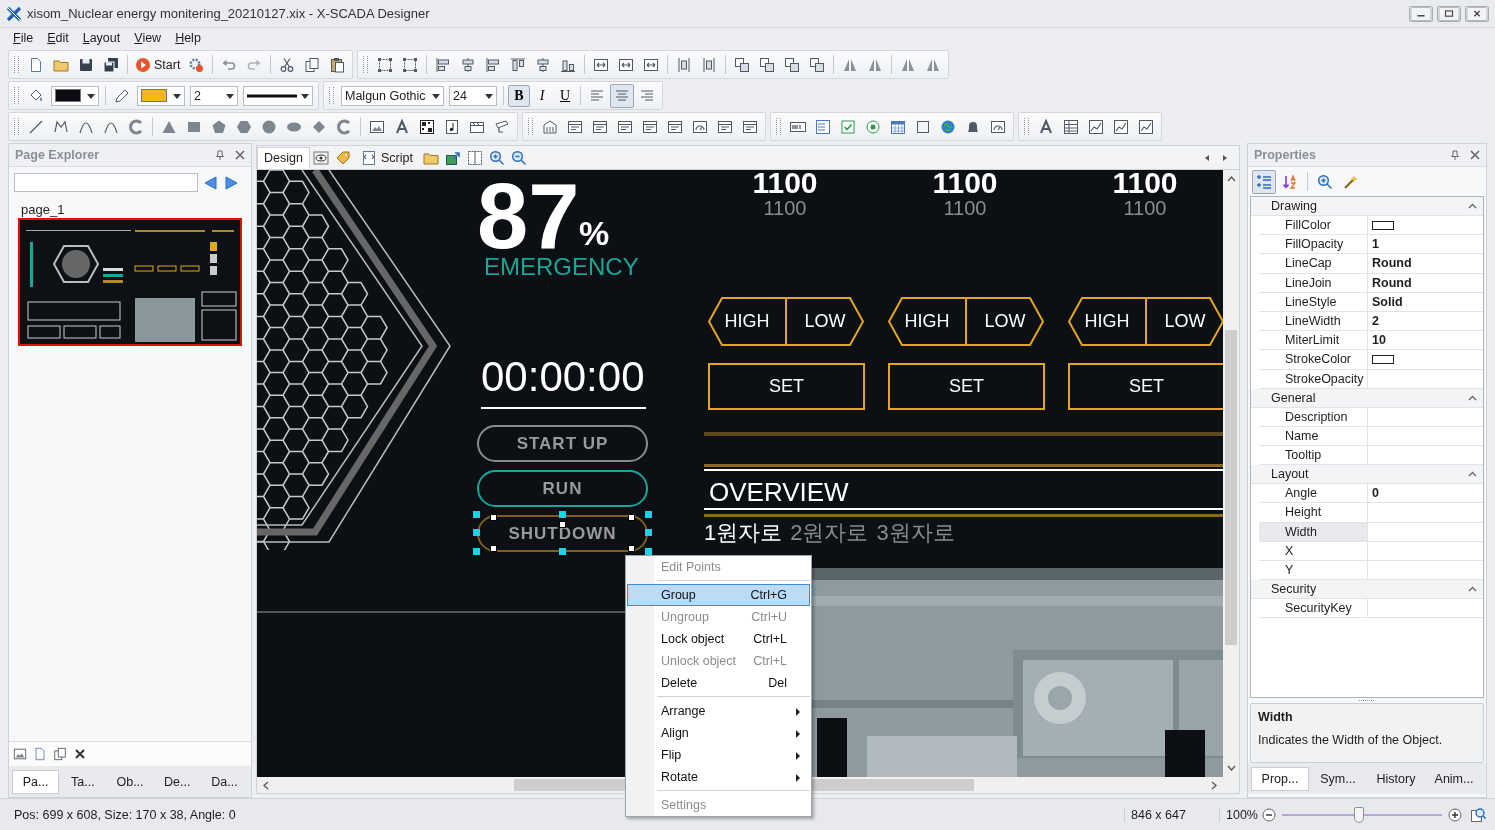 Image resolution: width=1495 pixels, height=830 pixels. I want to click on reactor-label: 2원자로, so click(829, 533).